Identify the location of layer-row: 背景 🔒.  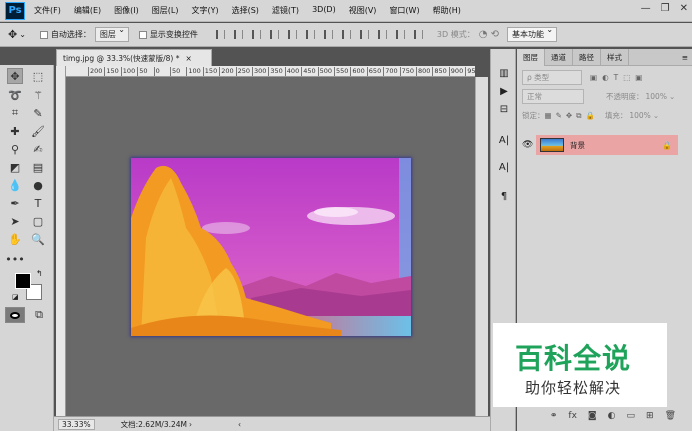
(607, 145).